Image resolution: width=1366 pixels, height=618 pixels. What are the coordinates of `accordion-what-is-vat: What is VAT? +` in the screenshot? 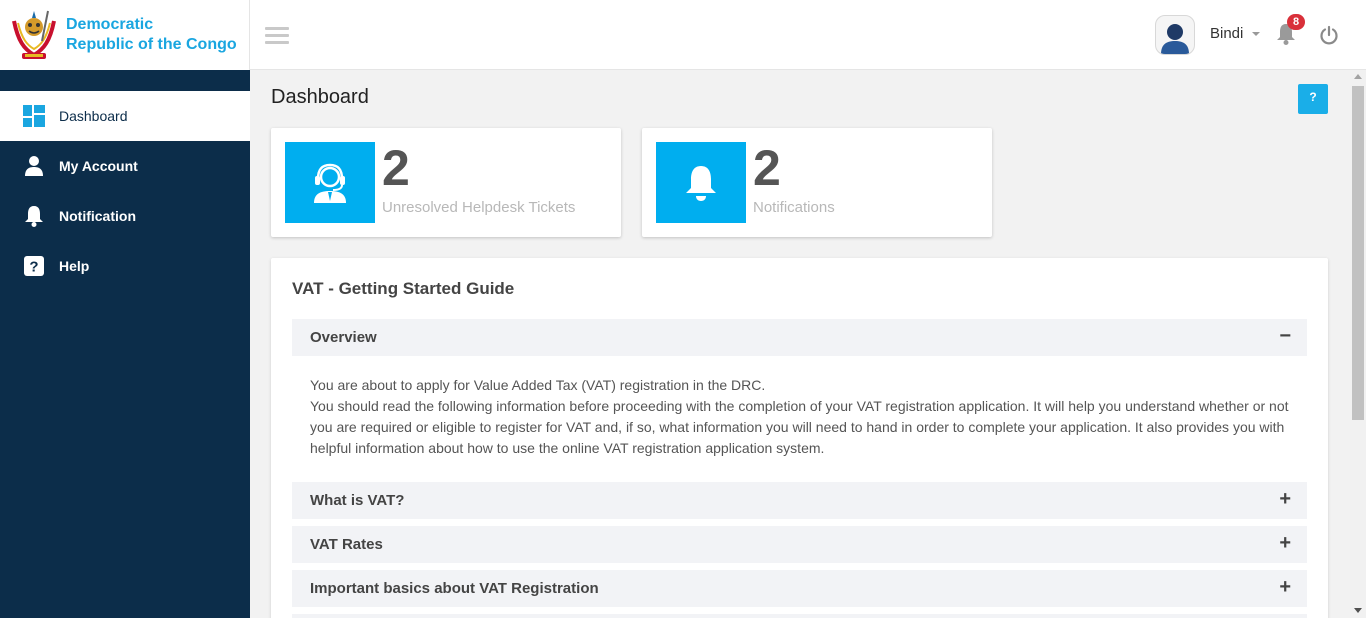 It's located at (799, 500).